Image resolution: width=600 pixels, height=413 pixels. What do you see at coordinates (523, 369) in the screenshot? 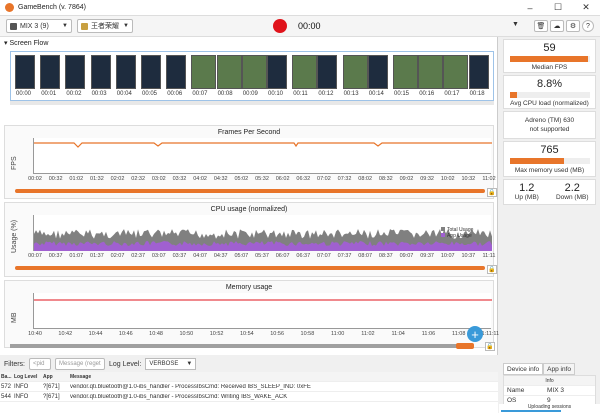
I see `tab-device-info: Device info` at bounding box center [523, 369].